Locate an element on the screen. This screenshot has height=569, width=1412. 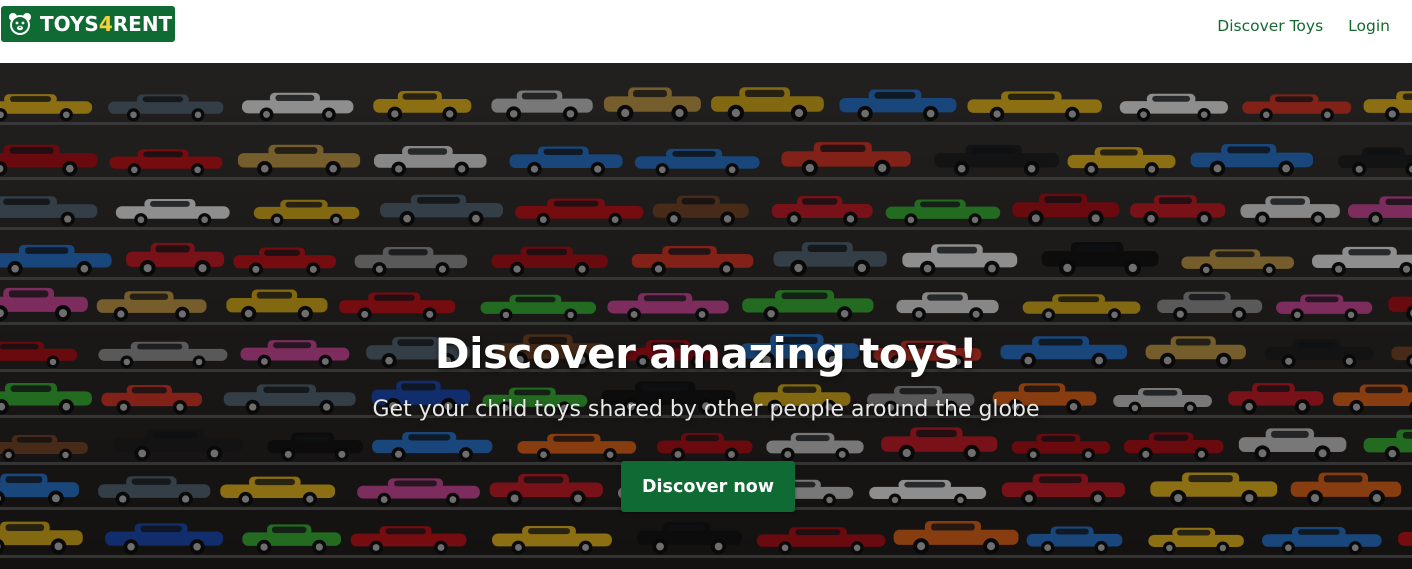
bear-face-icon is located at coordinates (20, 24).